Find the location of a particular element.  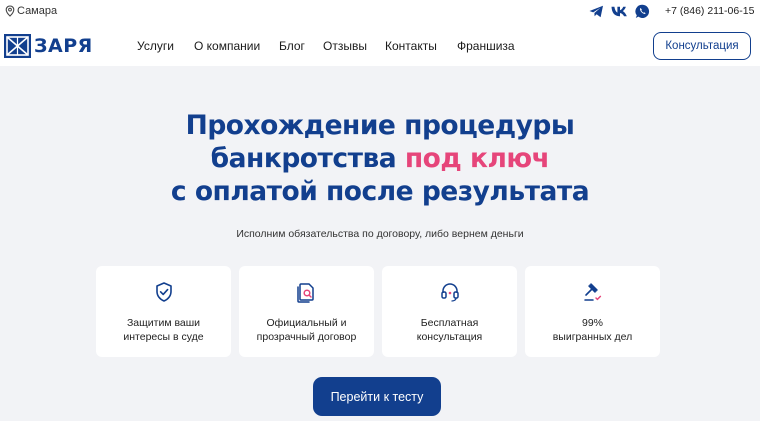

location-pin-icon is located at coordinates (10, 11).